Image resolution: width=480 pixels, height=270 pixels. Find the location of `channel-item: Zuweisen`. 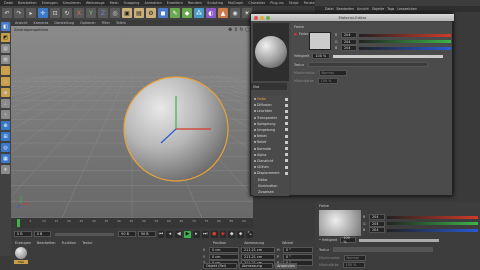

channel-item: Zuweisen is located at coordinates (271, 192).